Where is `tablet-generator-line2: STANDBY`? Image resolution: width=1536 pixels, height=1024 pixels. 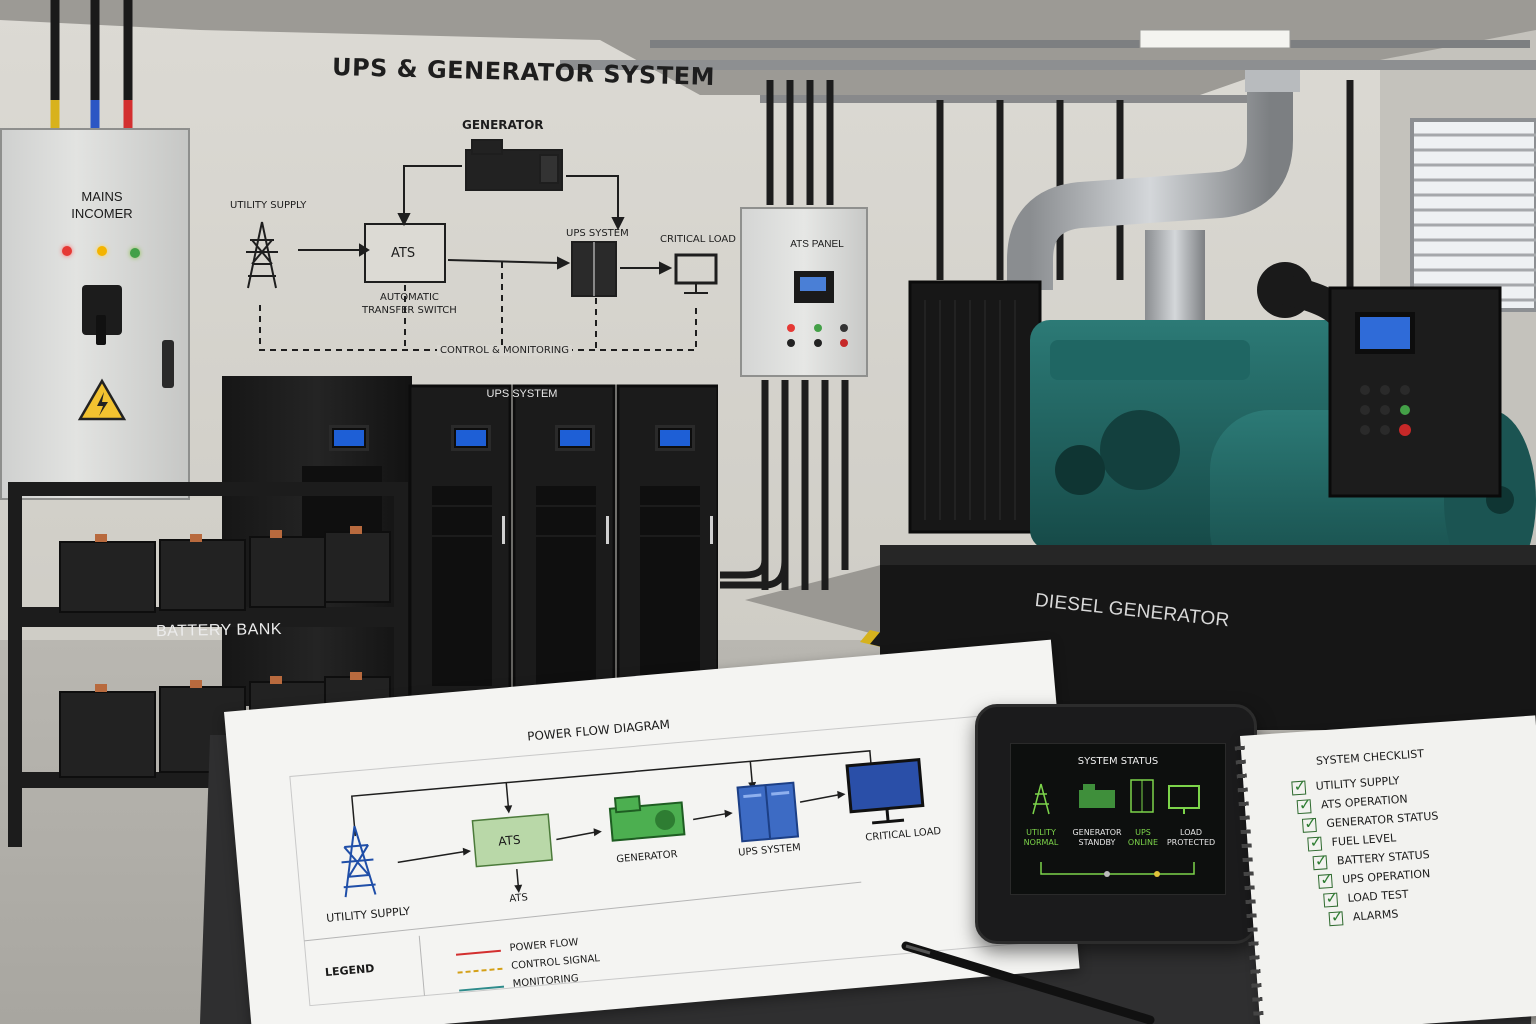 tablet-generator-line2: STANDBY is located at coordinates (1097, 842).